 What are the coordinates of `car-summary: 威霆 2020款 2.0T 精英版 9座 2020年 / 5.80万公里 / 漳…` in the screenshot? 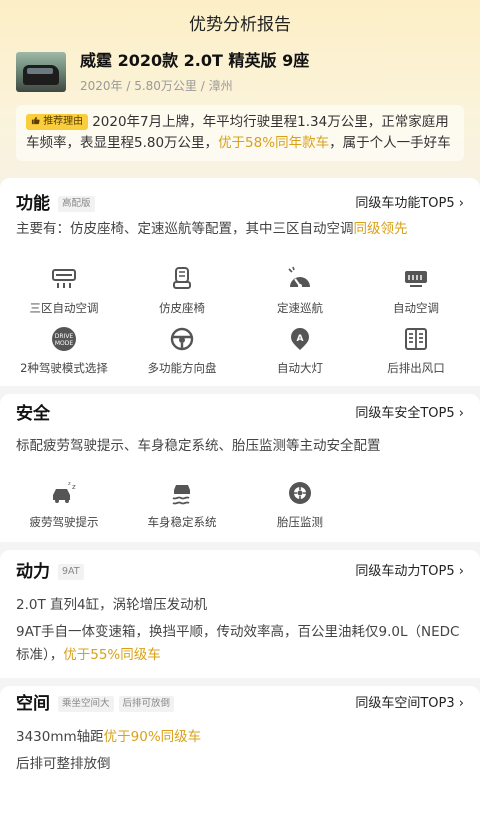 It's located at (163, 72).